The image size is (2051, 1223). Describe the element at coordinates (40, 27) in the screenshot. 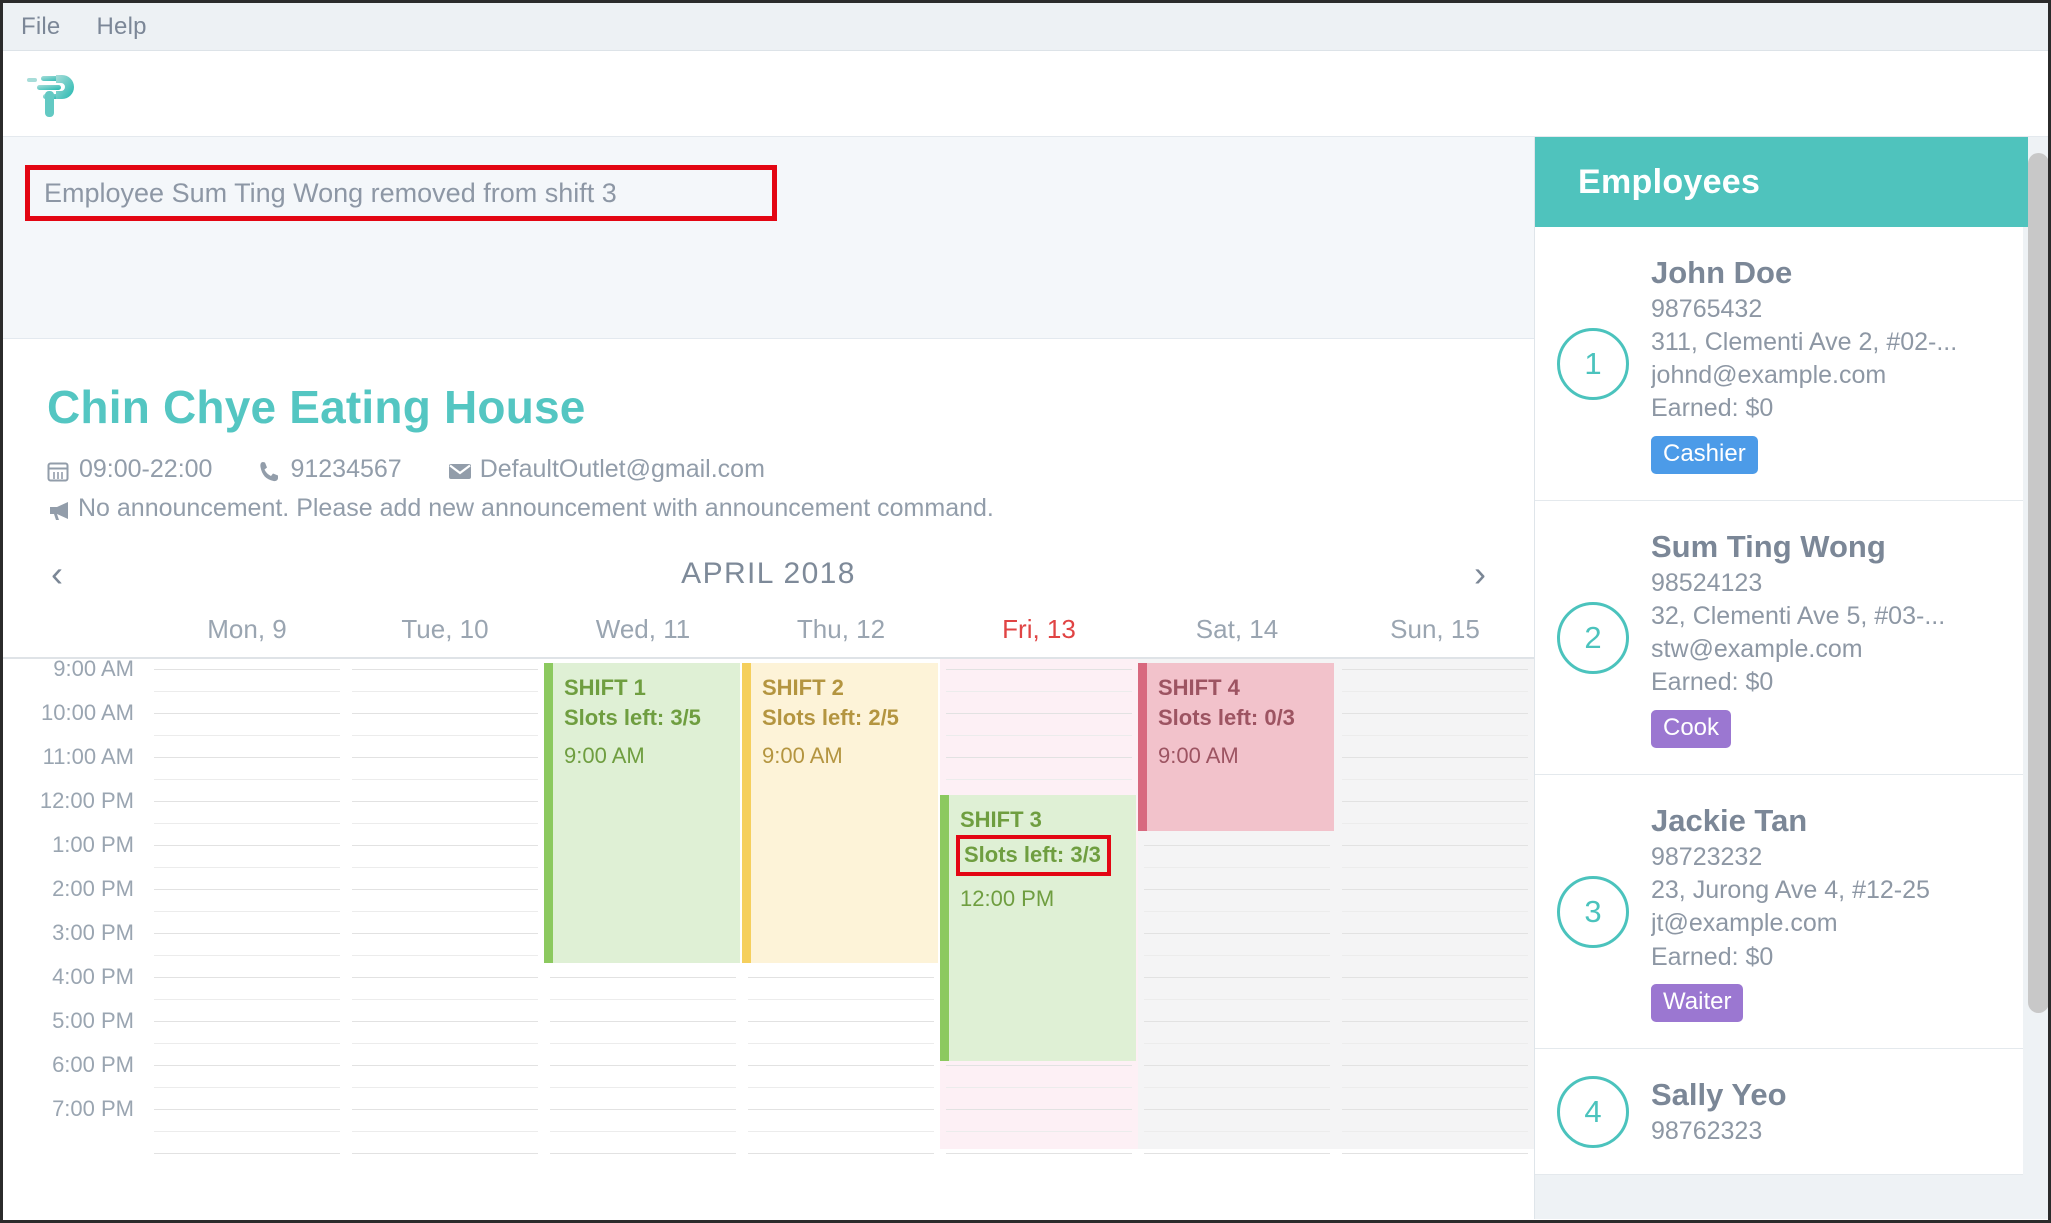

I see `menu-item-file: File` at that location.